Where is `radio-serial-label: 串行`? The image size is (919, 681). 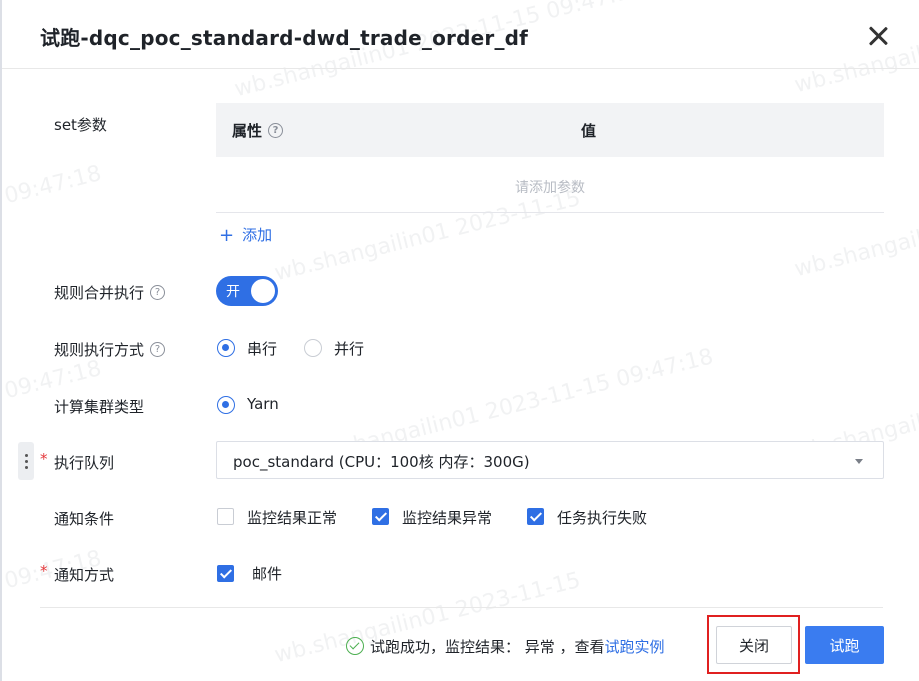 radio-serial-label: 串行 is located at coordinates (262, 349).